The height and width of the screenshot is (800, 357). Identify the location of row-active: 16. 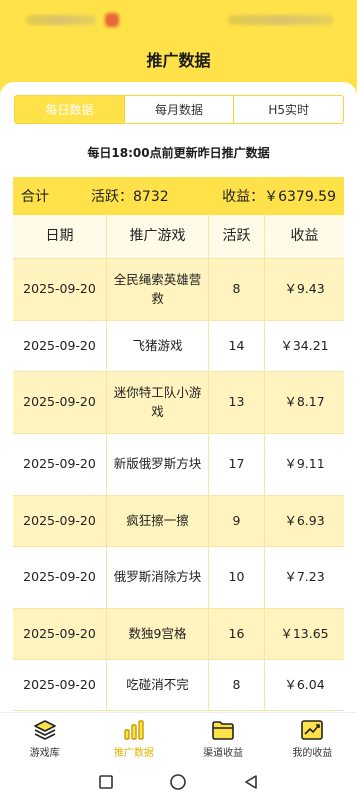
(237, 634).